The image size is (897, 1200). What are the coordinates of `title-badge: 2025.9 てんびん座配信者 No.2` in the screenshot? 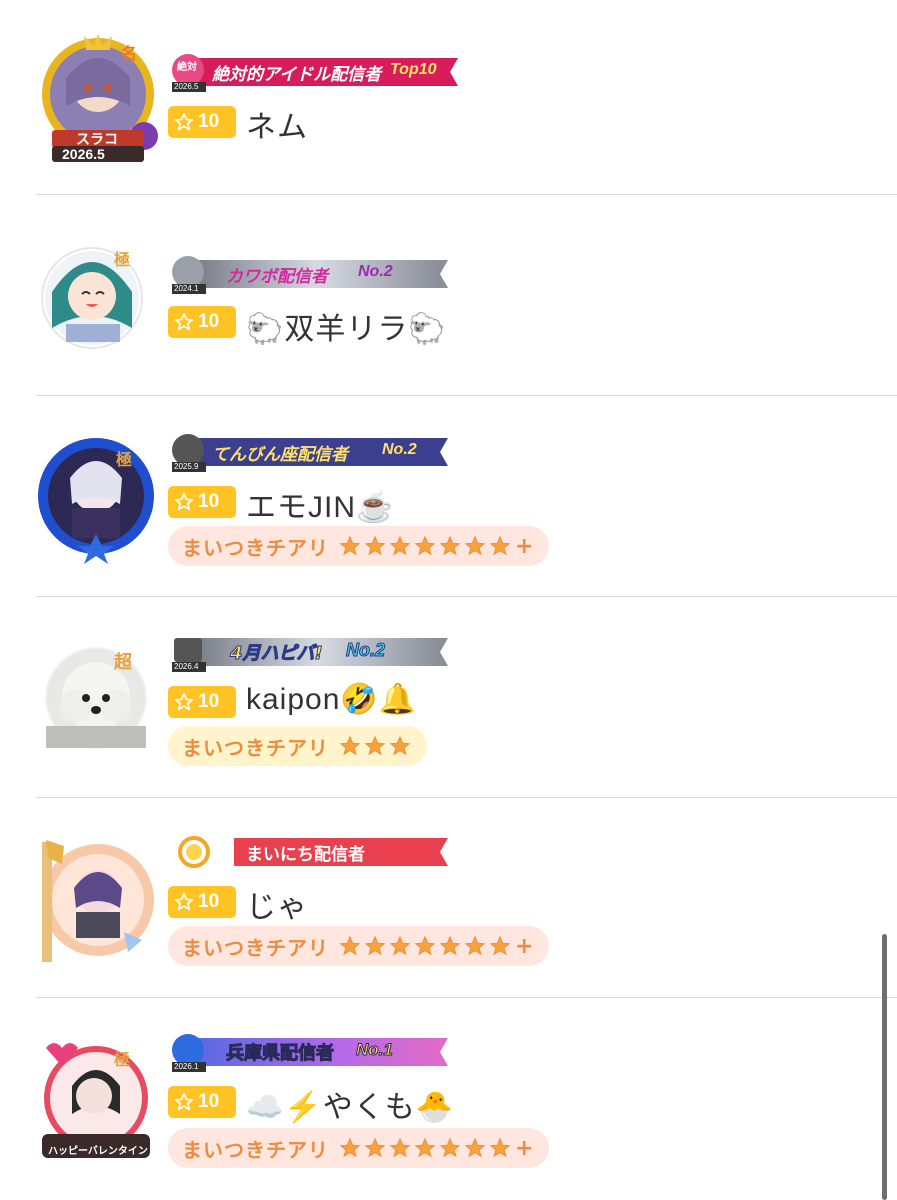 It's located at (308, 452).